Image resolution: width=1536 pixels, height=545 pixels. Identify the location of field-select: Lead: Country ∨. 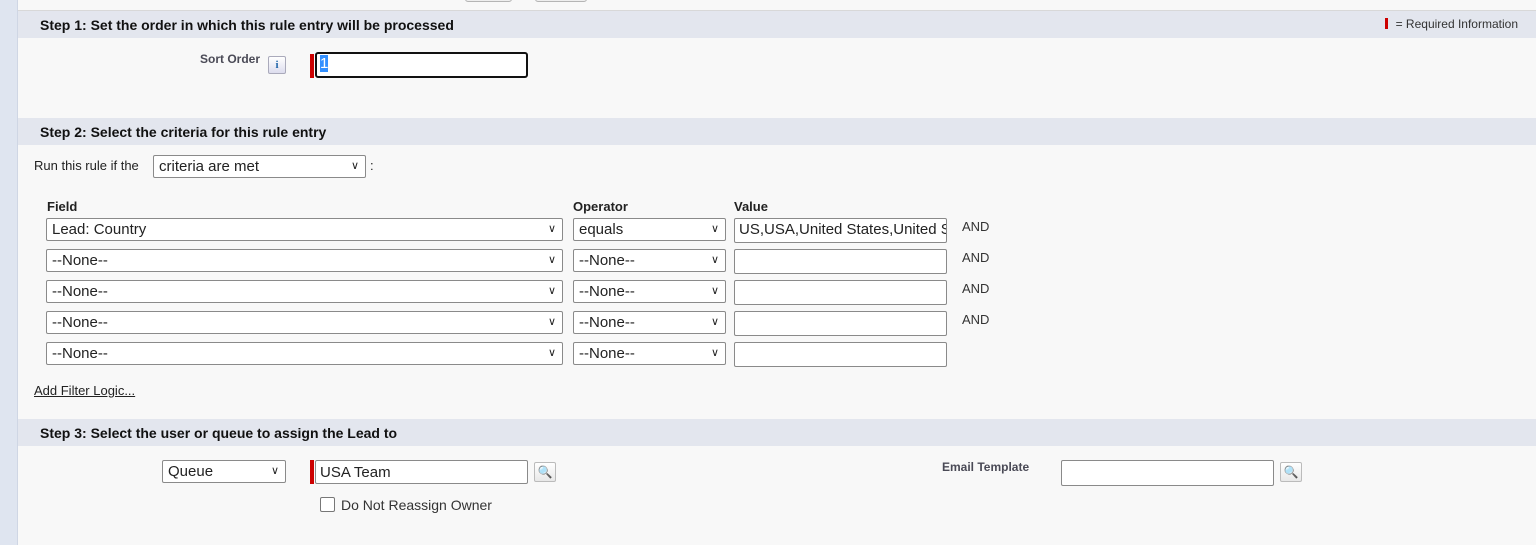
(304, 229).